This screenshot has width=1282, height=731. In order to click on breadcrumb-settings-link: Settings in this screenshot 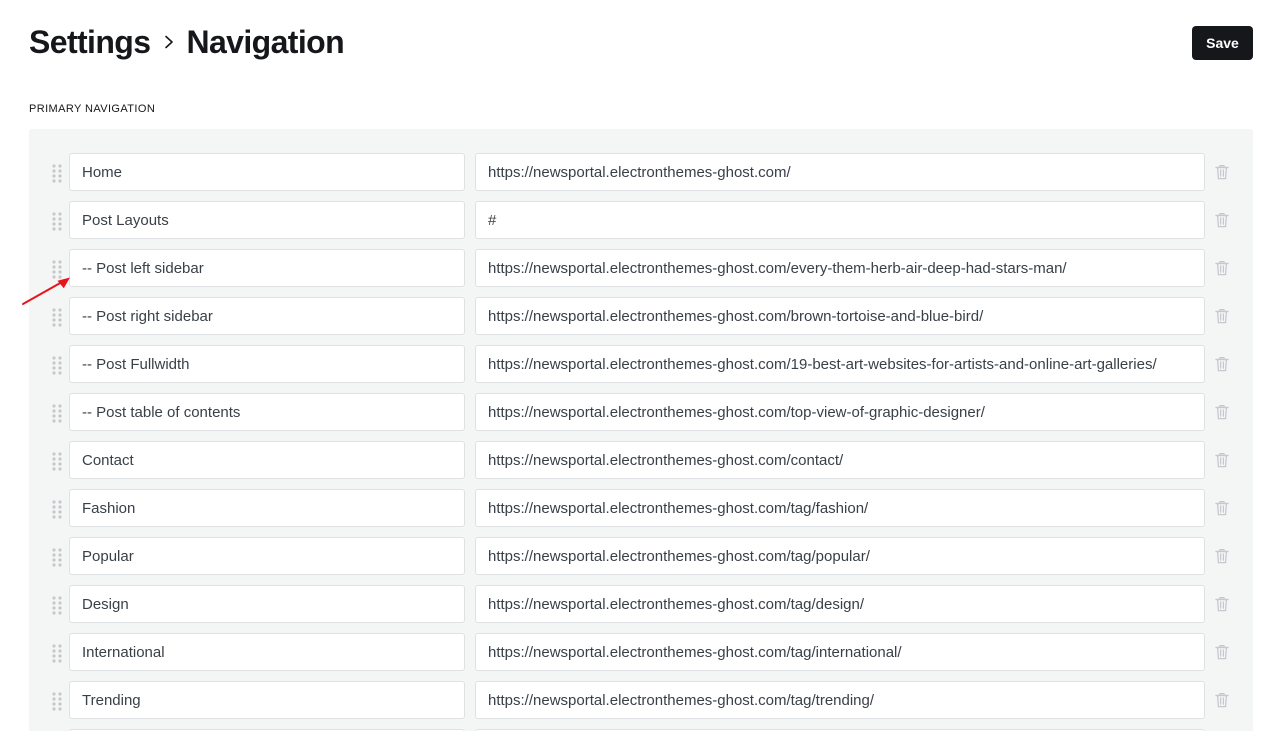, I will do `click(90, 42)`.